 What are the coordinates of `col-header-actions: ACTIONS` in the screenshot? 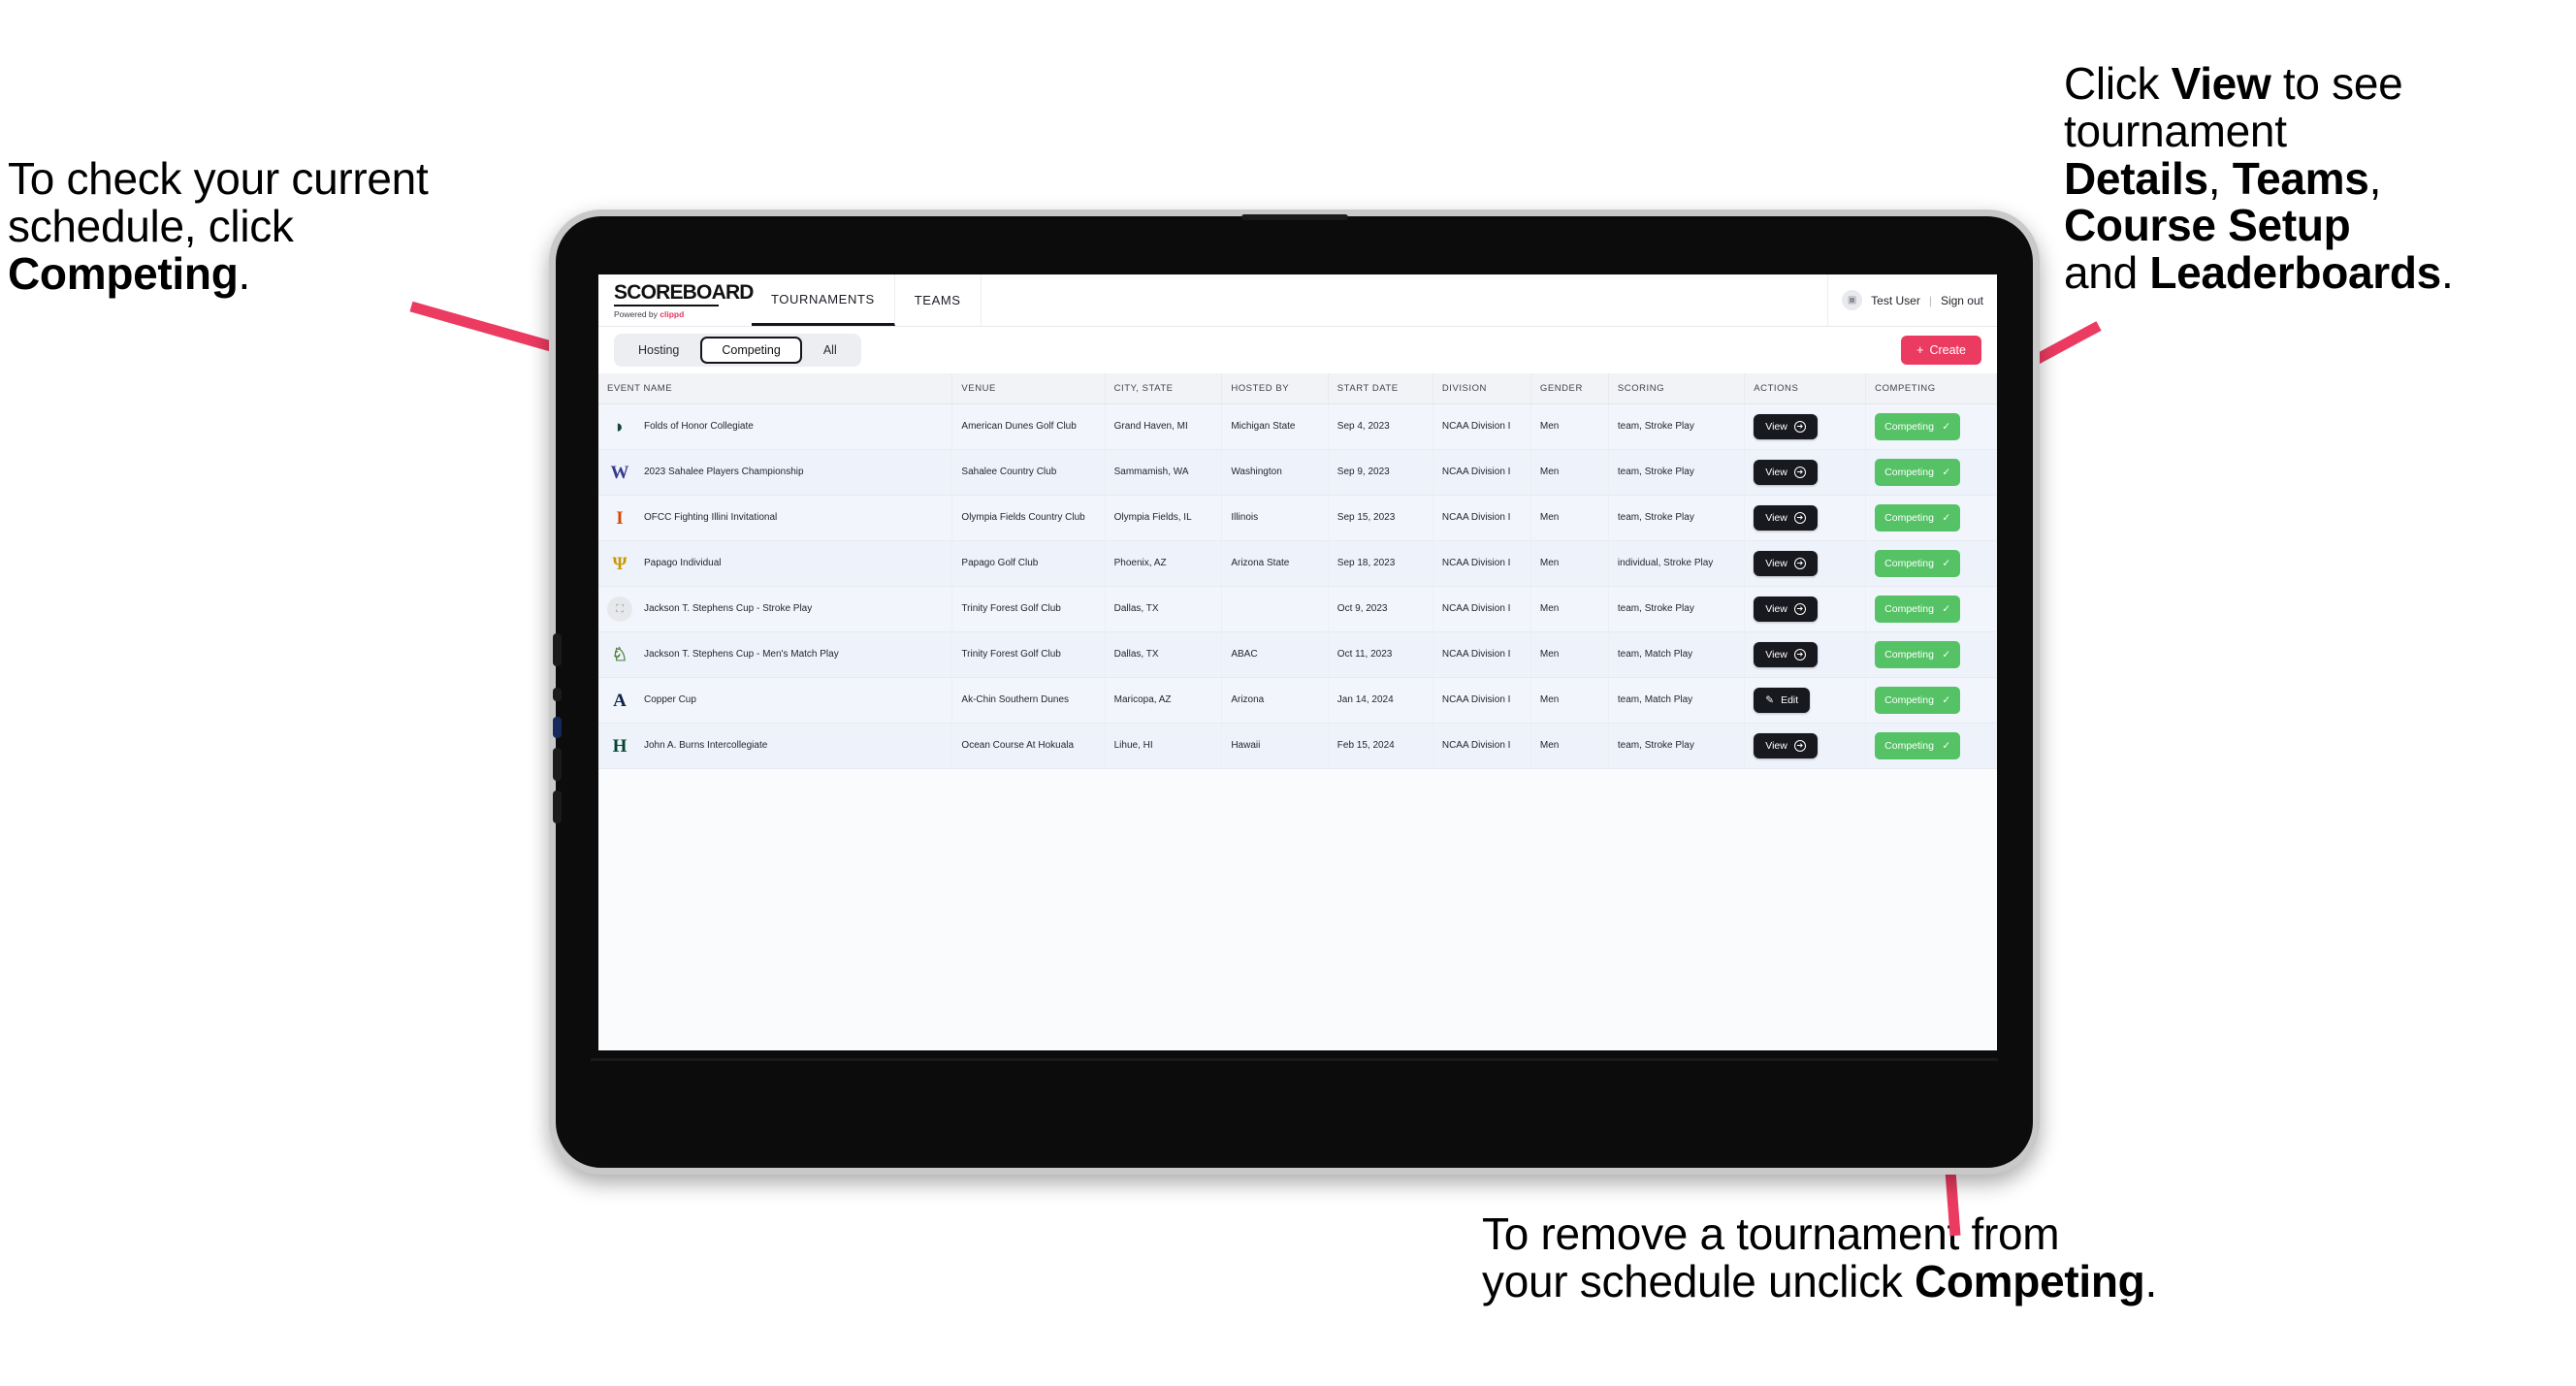 It's located at (1805, 388).